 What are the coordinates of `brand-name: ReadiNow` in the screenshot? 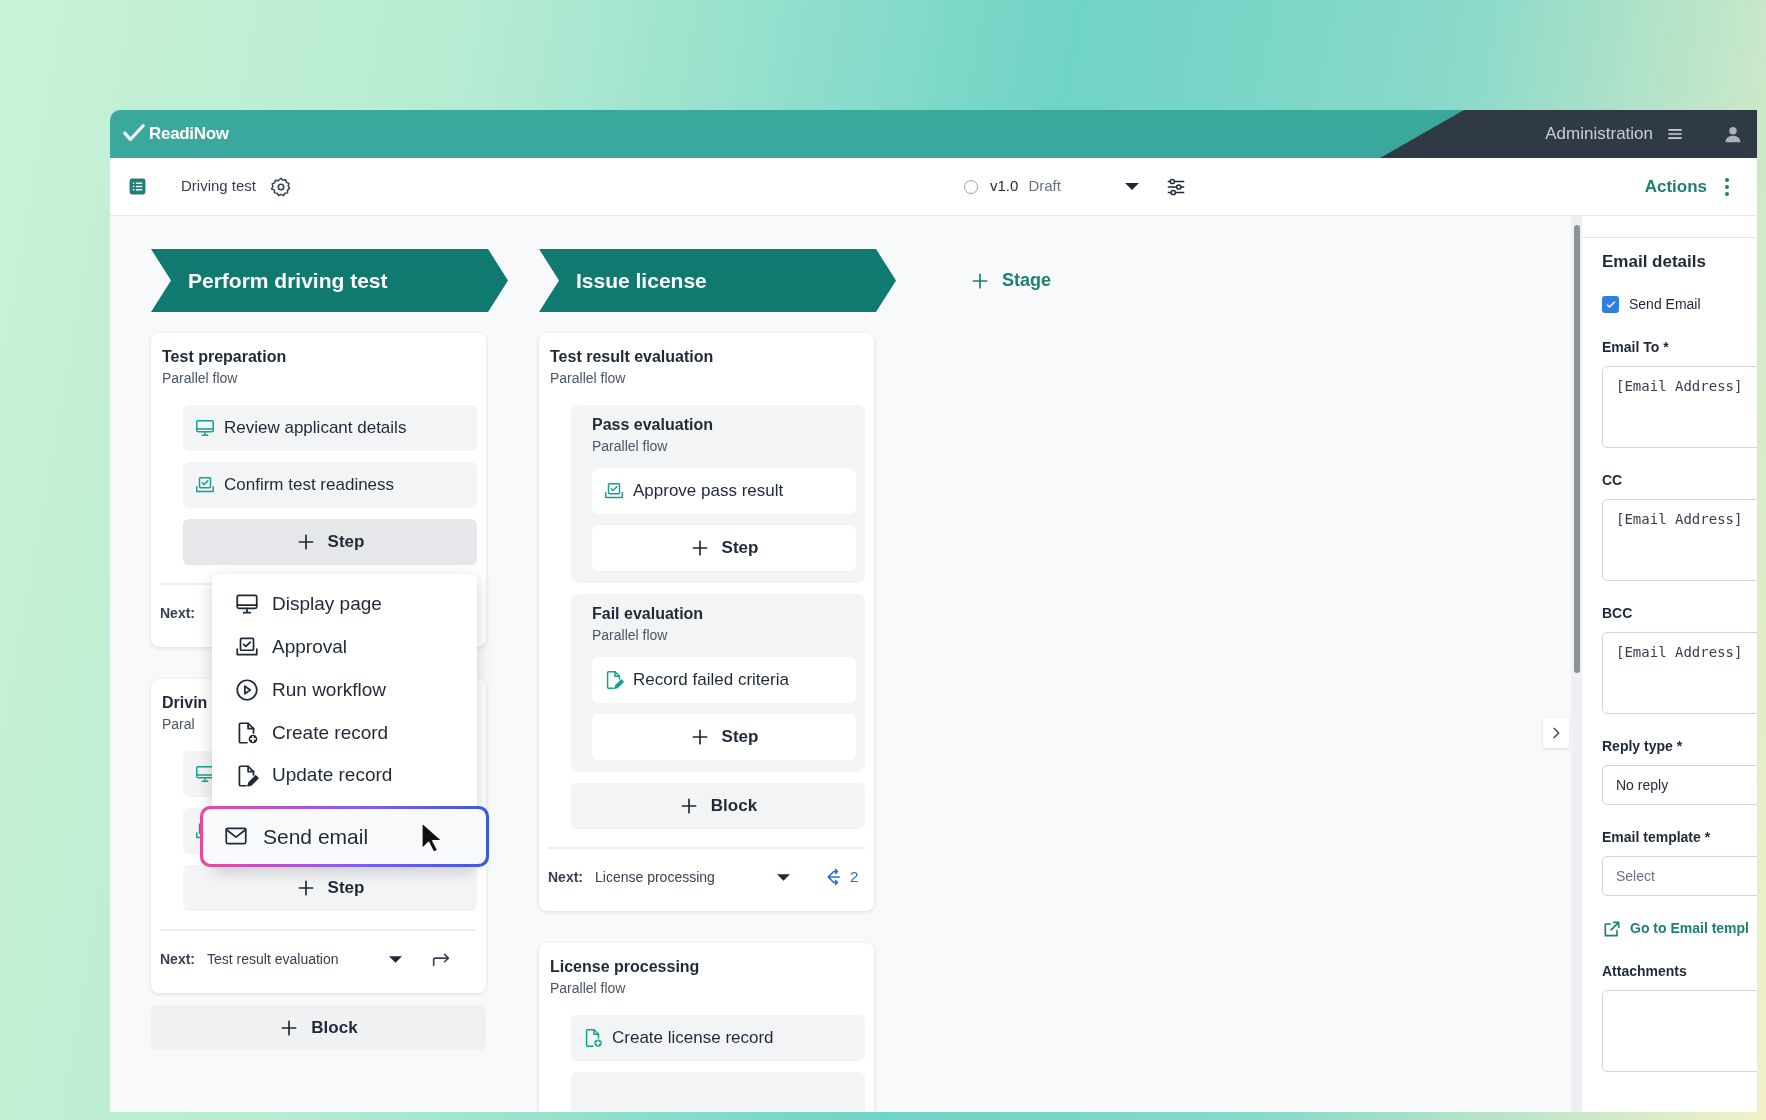 It's located at (189, 134).